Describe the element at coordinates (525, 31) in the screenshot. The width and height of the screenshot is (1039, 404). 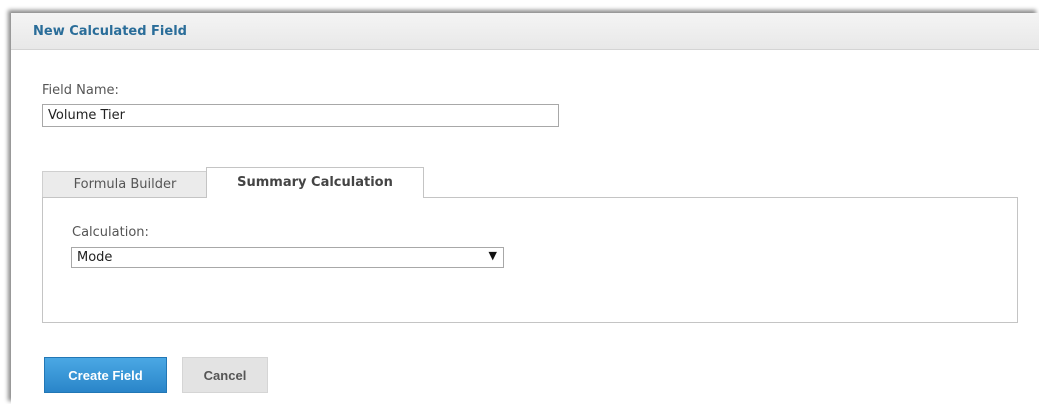
I see `dialog-title-bar: New Calculated Field` at that location.